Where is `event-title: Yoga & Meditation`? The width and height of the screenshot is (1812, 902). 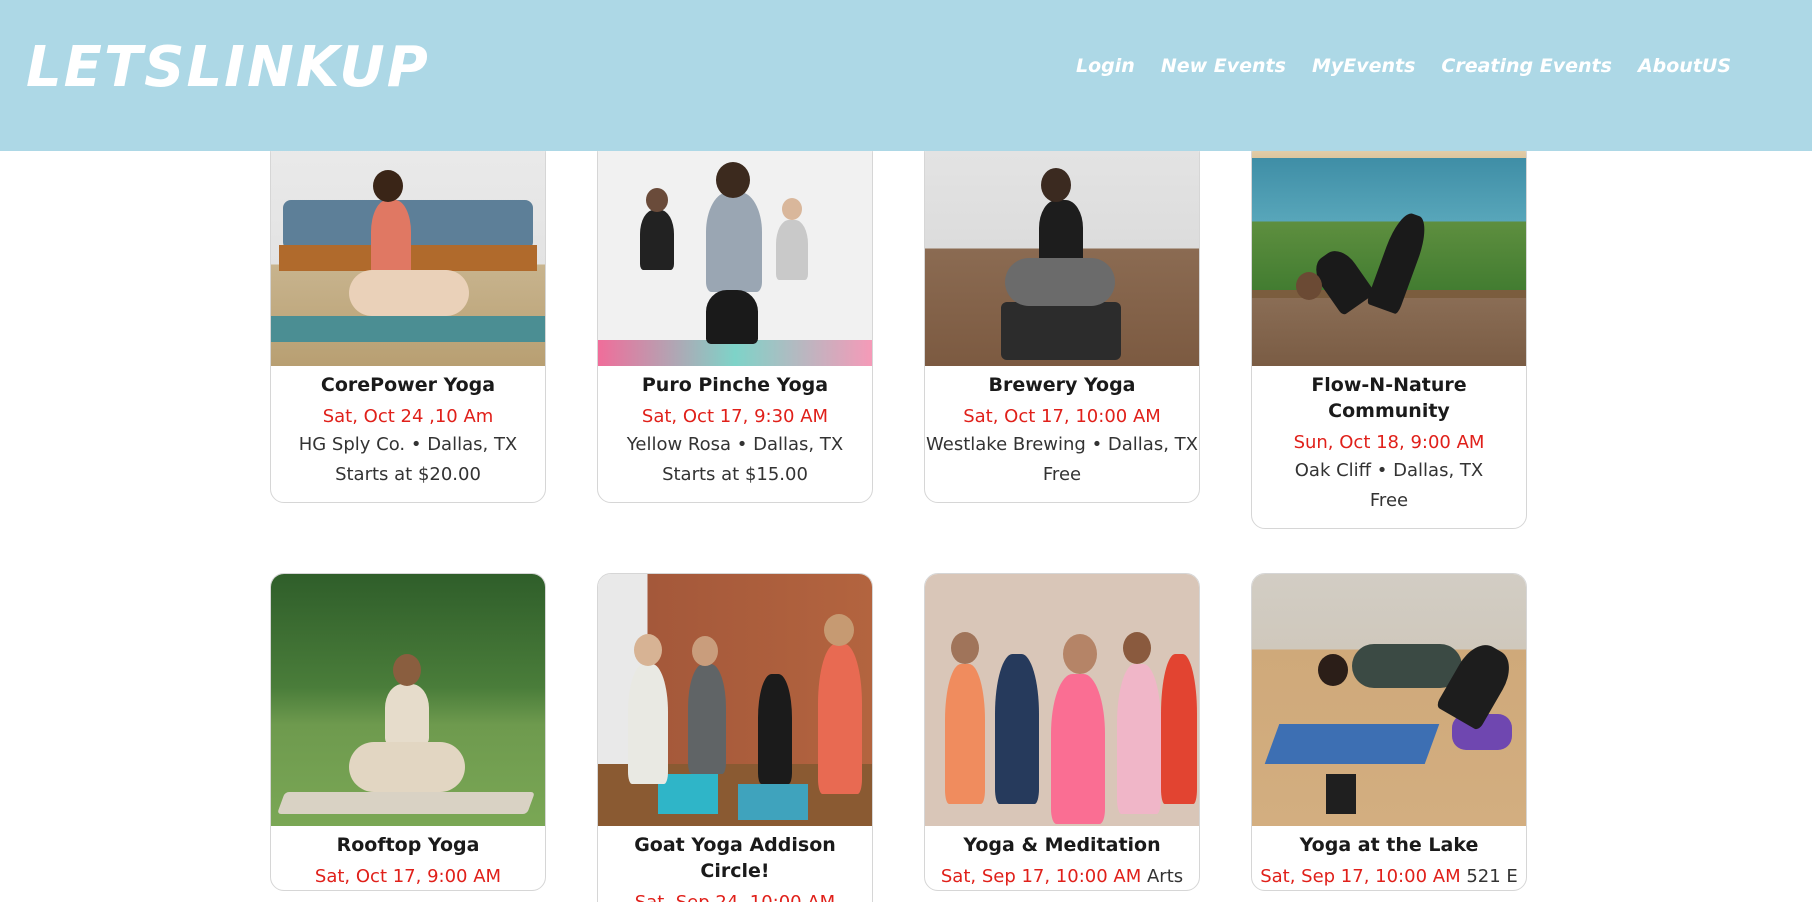 event-title: Yoga & Meditation is located at coordinates (1062, 845).